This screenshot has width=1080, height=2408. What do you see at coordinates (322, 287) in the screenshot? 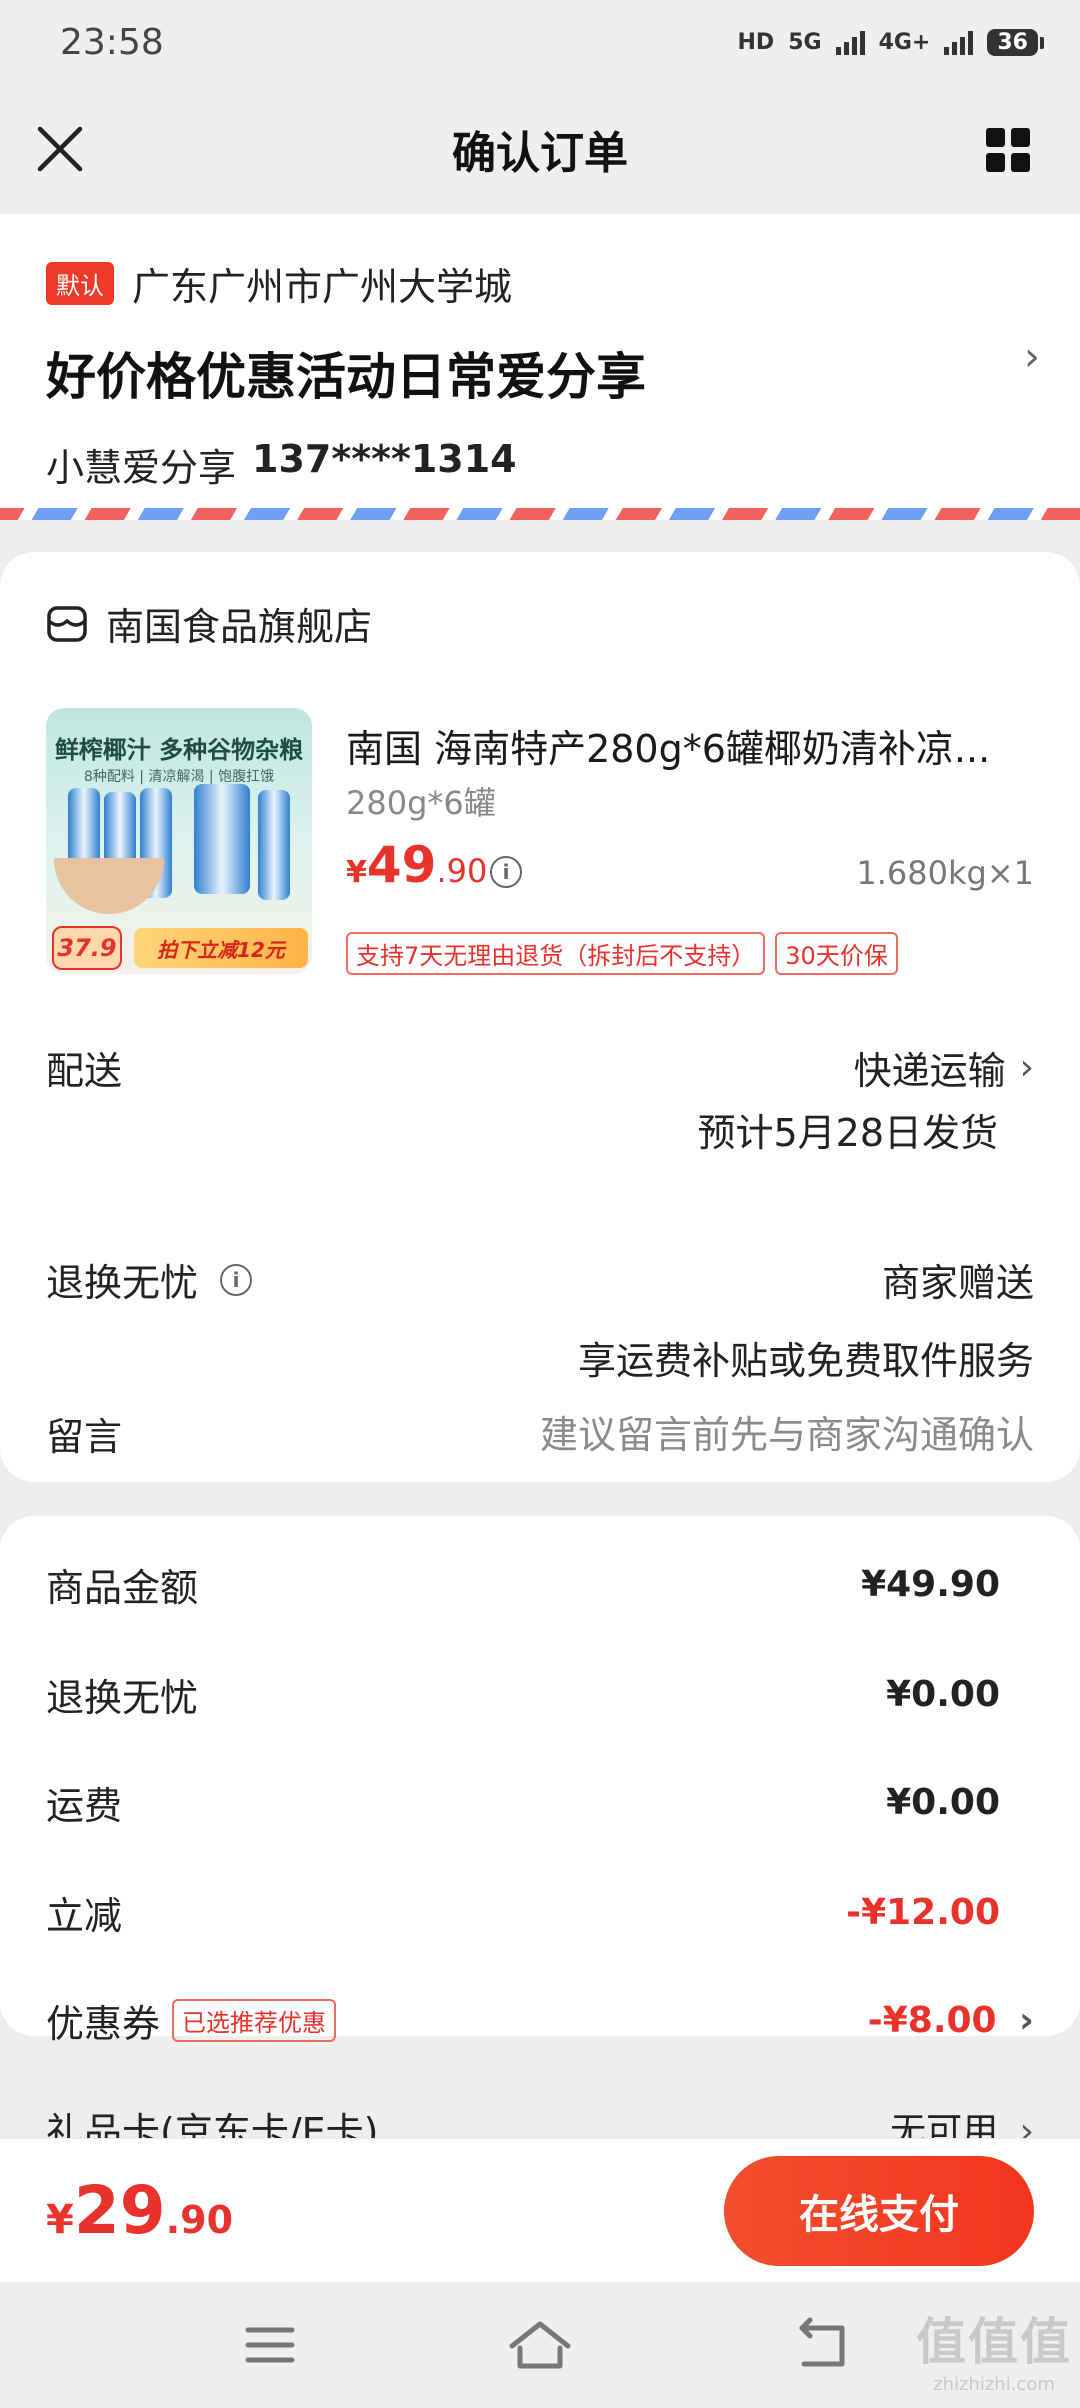
I see `address-region: 广东广州市广州大学城` at bounding box center [322, 287].